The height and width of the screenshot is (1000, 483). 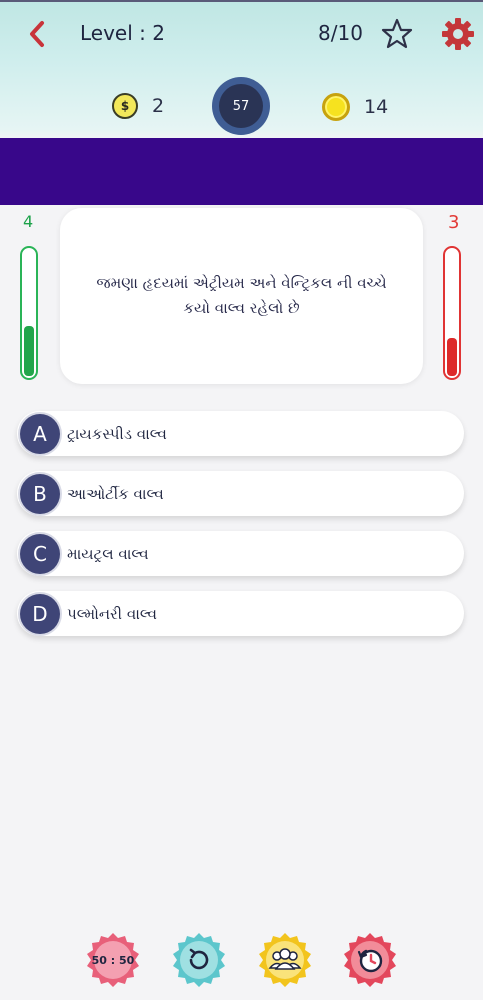 What do you see at coordinates (28, 221) in the screenshot?
I see `correct-count: 4` at bounding box center [28, 221].